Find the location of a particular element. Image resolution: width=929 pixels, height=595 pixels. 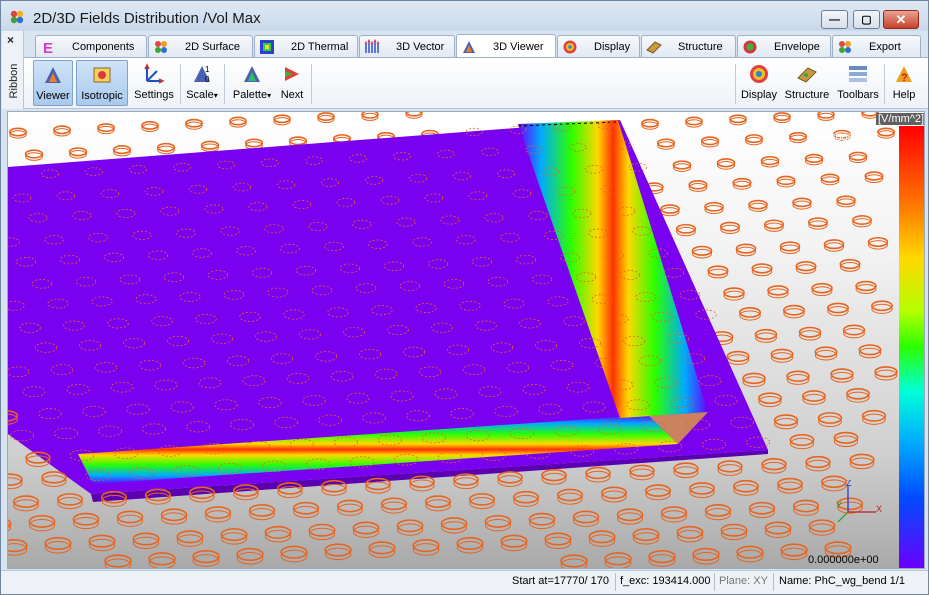

isotropic-button: Isotropic is located at coordinates (102, 83).